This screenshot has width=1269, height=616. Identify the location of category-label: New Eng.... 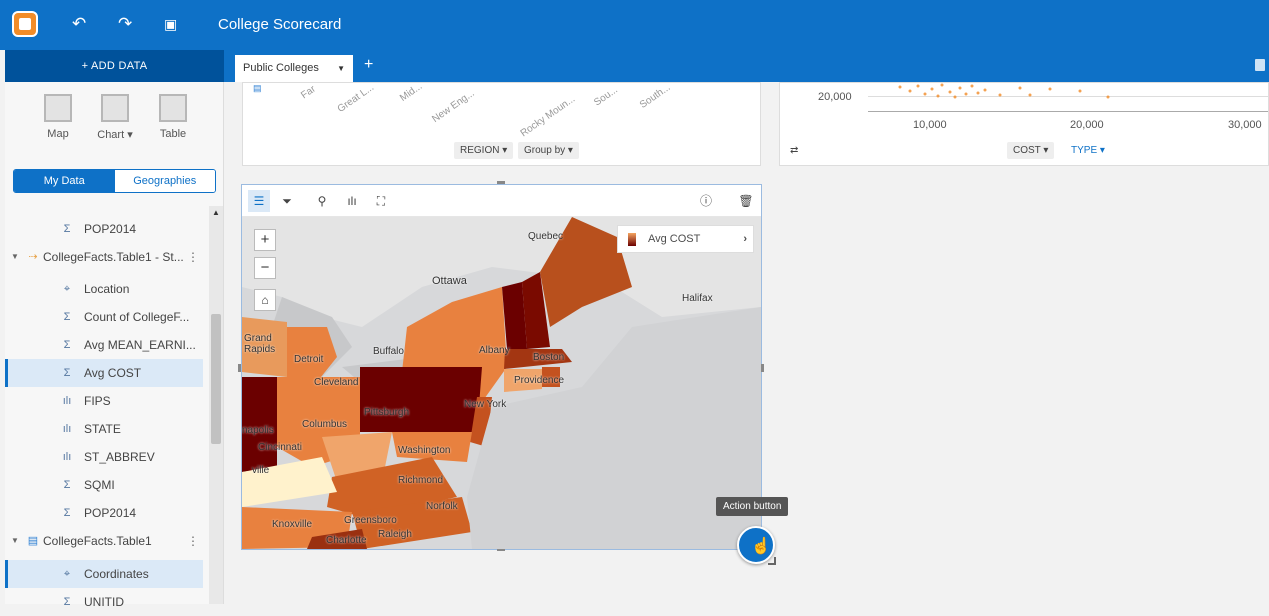
(453, 106).